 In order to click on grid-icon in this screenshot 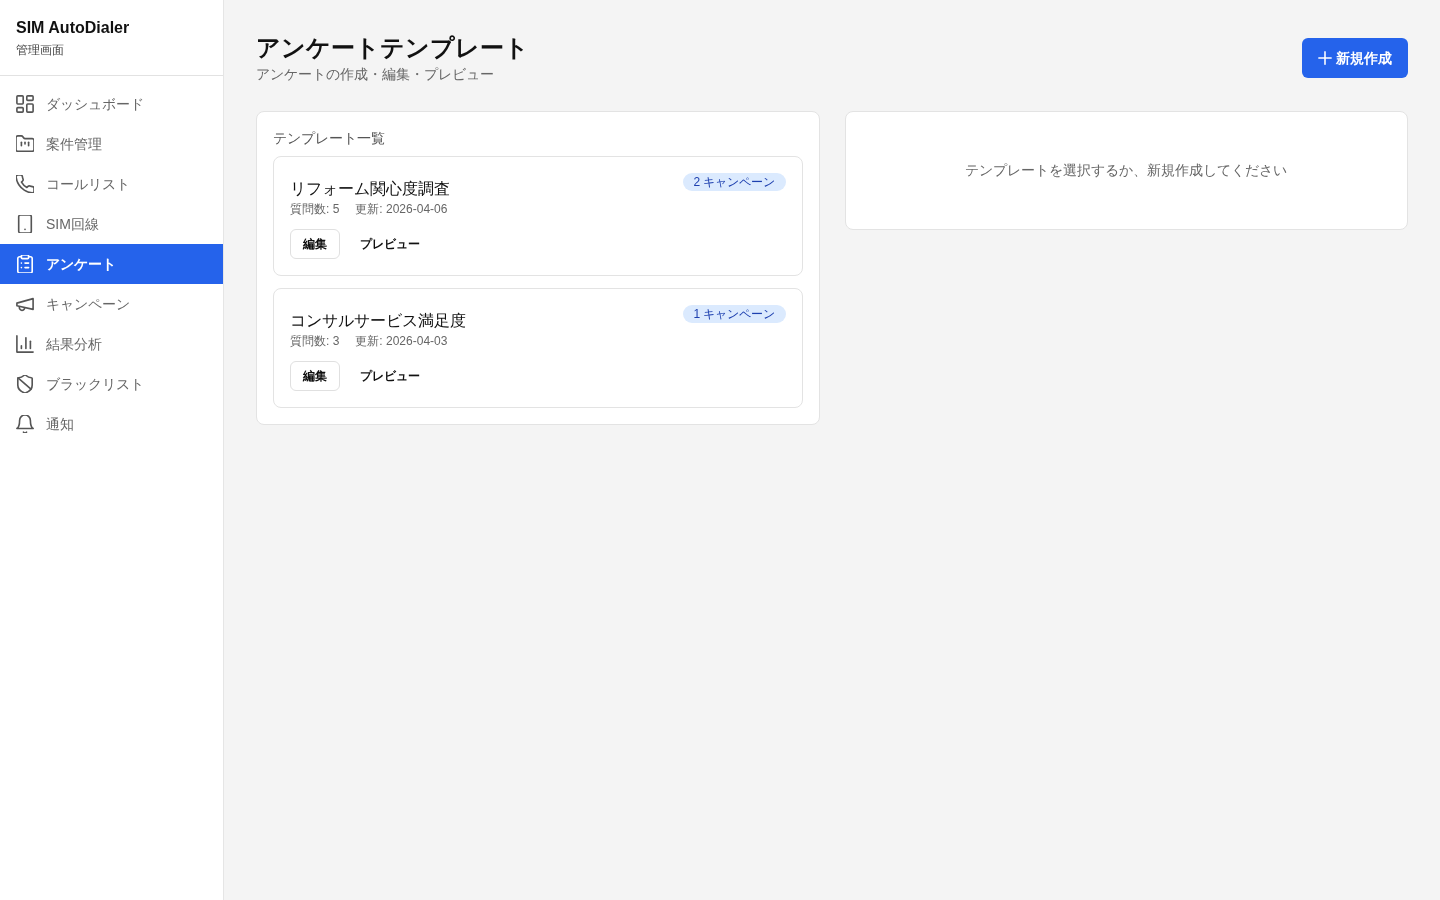, I will do `click(25, 104)`.